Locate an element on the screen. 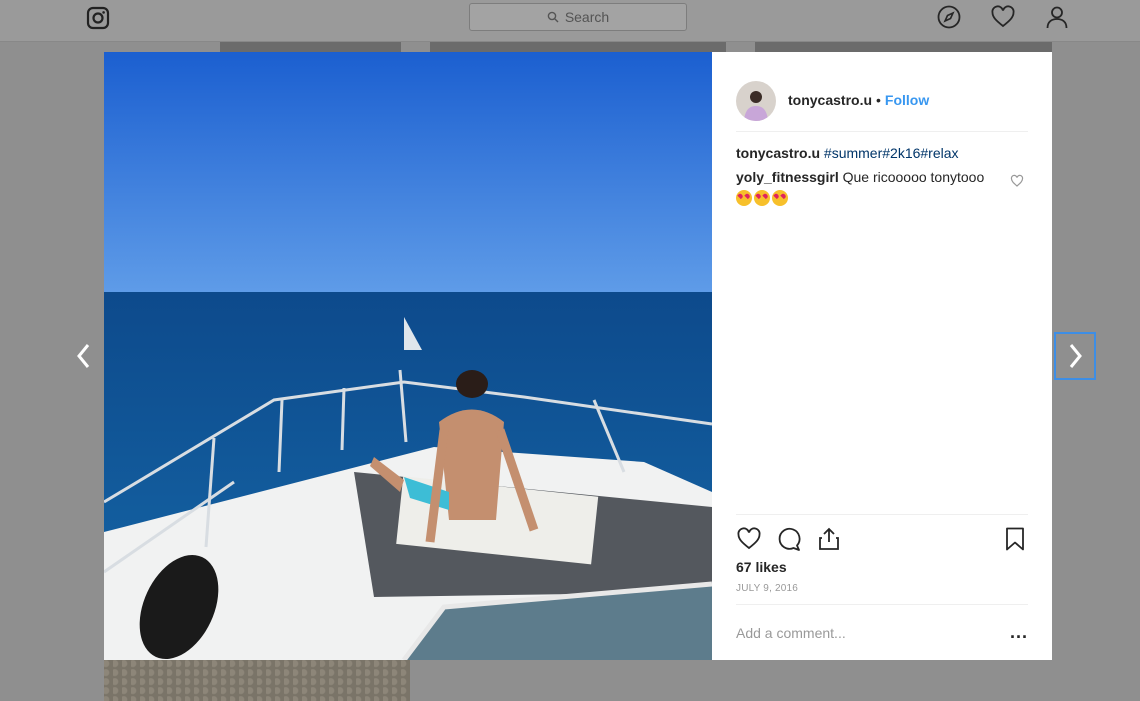 The image size is (1140, 701). add-comment-input is located at coordinates (856, 632).